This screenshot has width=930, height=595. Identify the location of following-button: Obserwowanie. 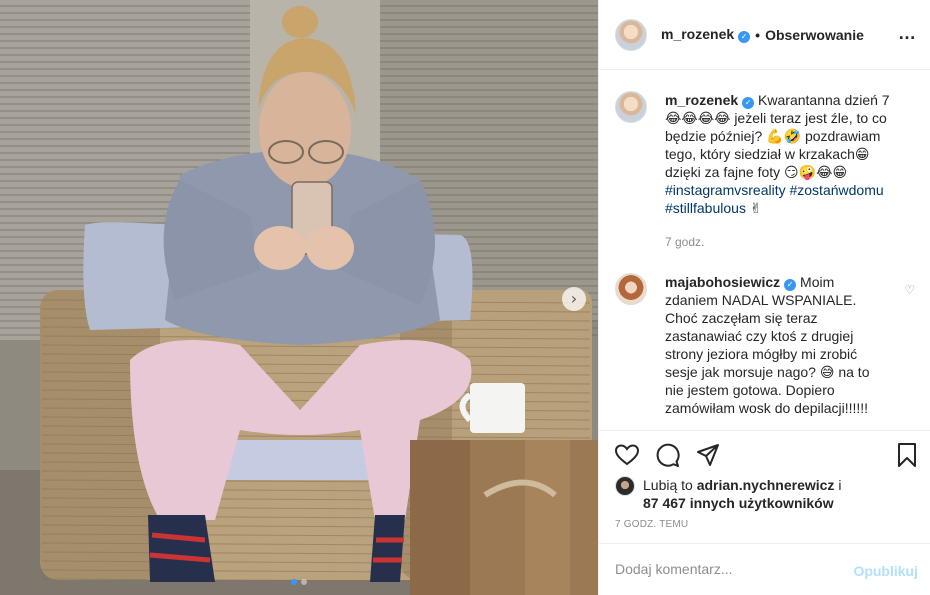
(814, 35).